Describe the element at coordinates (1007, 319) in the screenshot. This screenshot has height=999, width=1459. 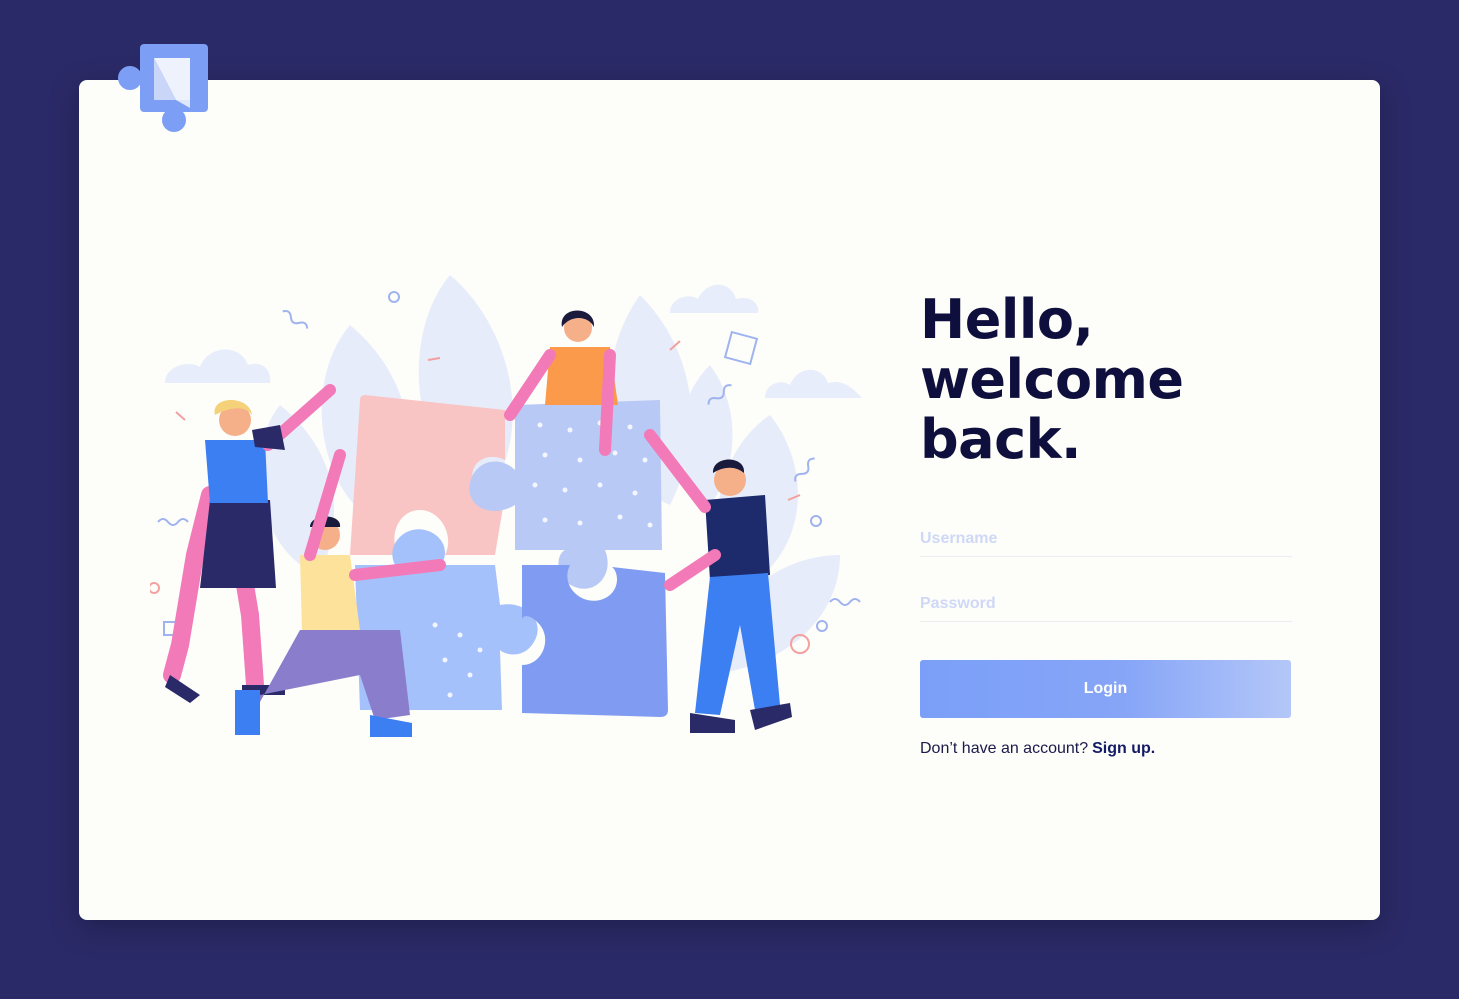
I see `greeting-line-1: Hello,` at that location.